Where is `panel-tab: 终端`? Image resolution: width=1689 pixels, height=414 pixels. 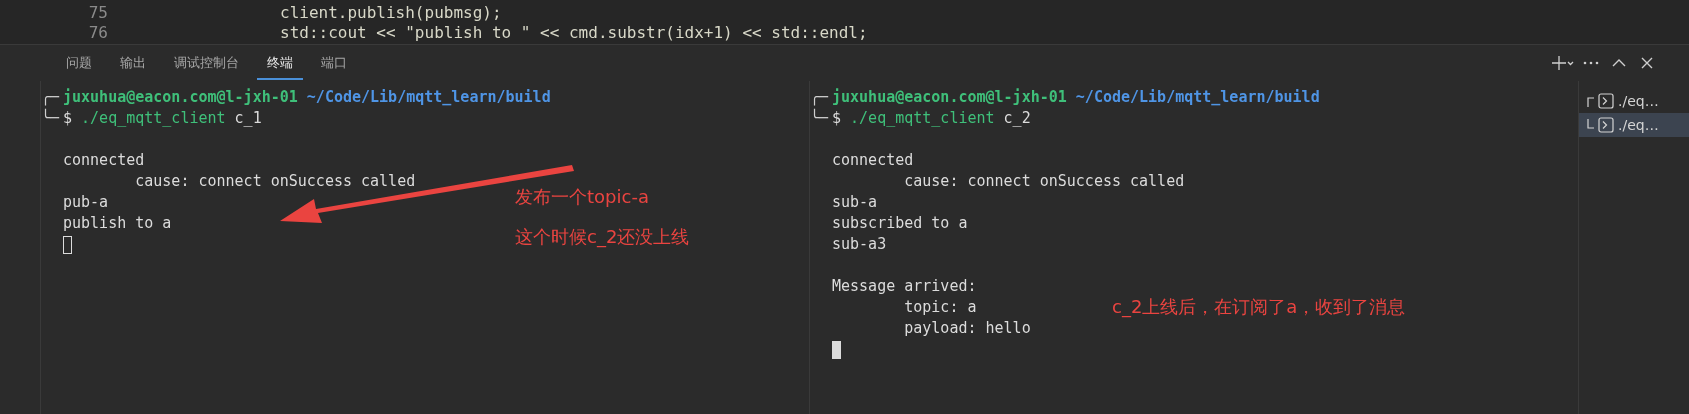 panel-tab: 终端 is located at coordinates (280, 63).